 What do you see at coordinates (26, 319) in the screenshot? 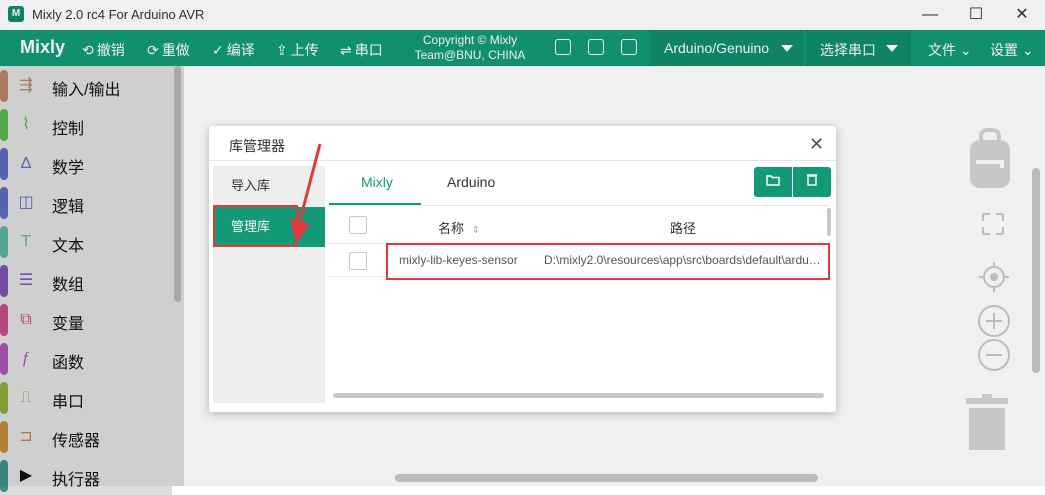
I see `variable-icon: ⧉` at bounding box center [26, 319].